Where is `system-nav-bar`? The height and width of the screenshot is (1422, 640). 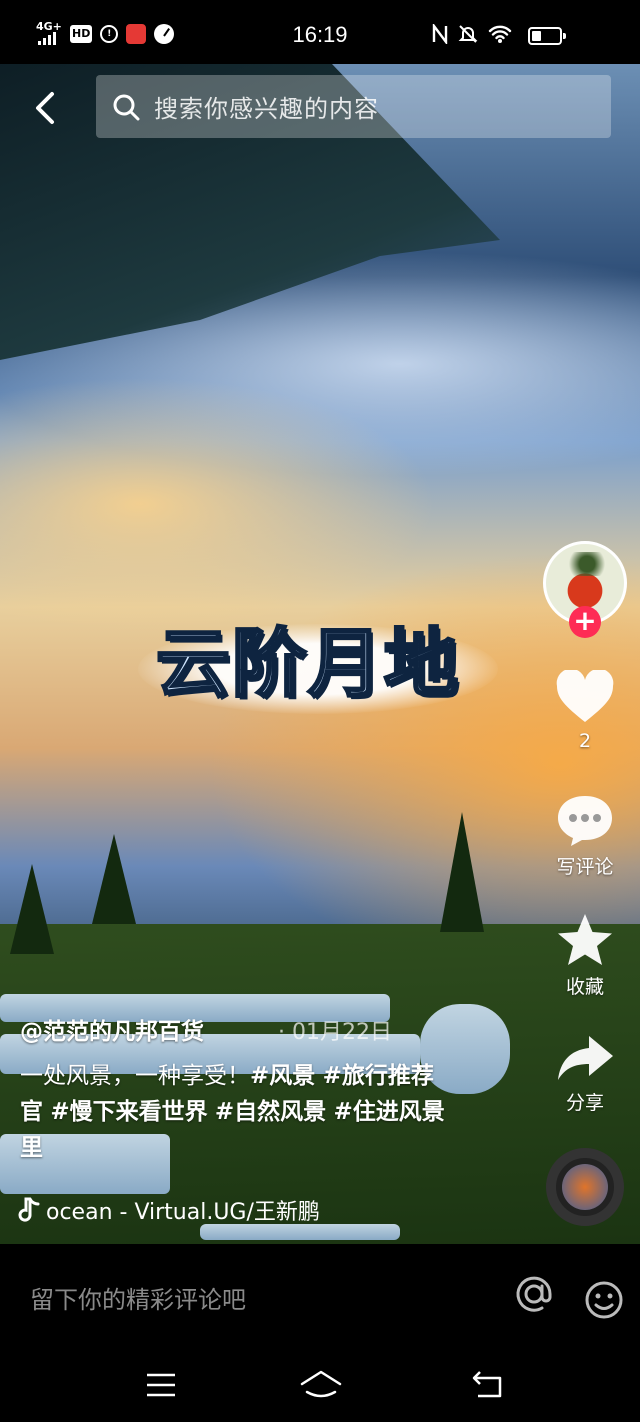
system-nav-bar is located at coordinates (320, 1383).